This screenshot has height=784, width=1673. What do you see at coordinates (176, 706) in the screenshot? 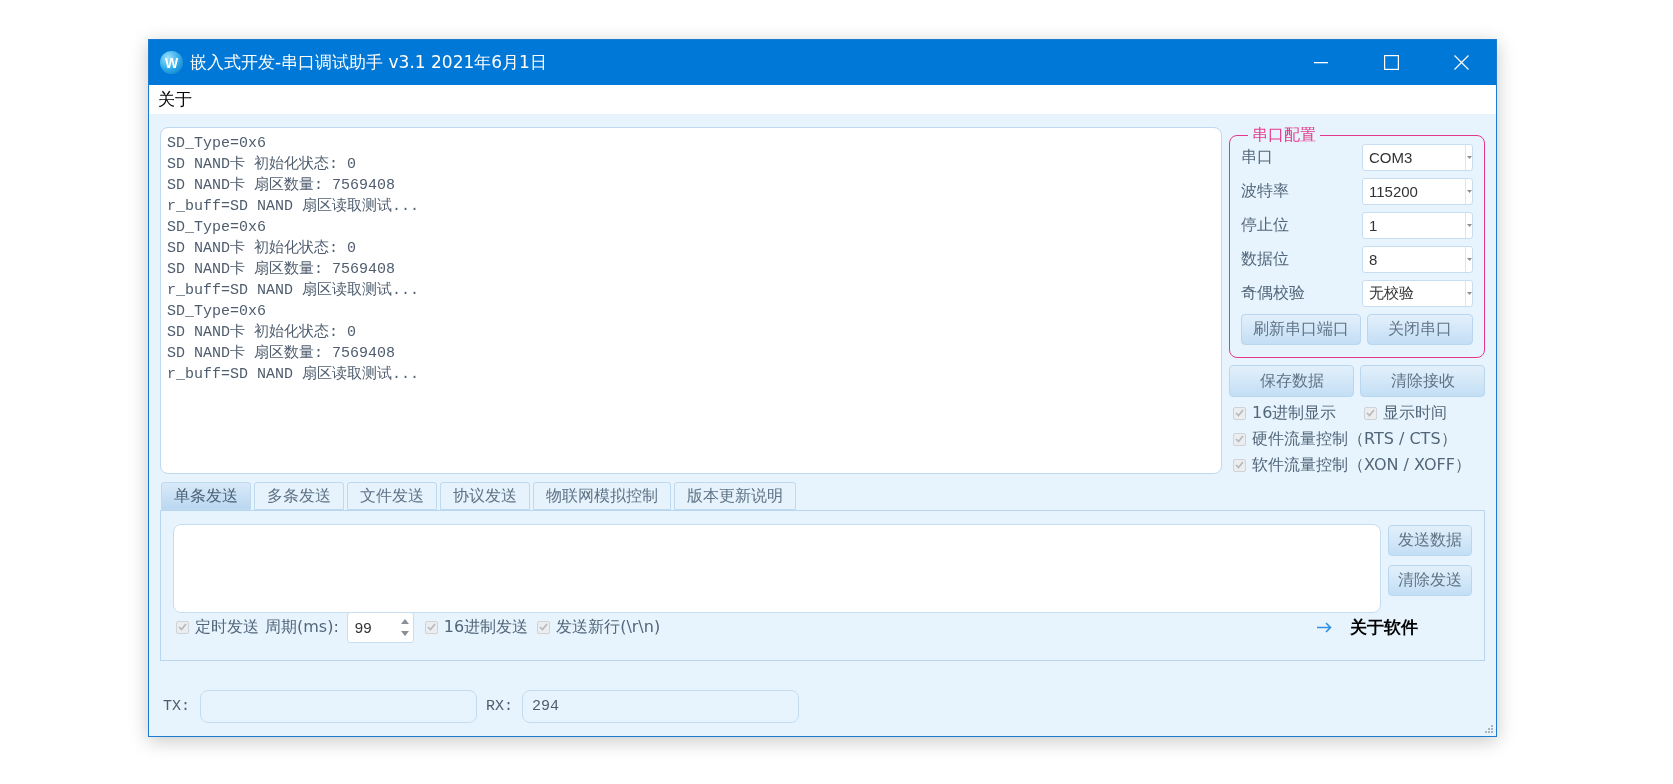
I see `tx-label: TX:` at bounding box center [176, 706].